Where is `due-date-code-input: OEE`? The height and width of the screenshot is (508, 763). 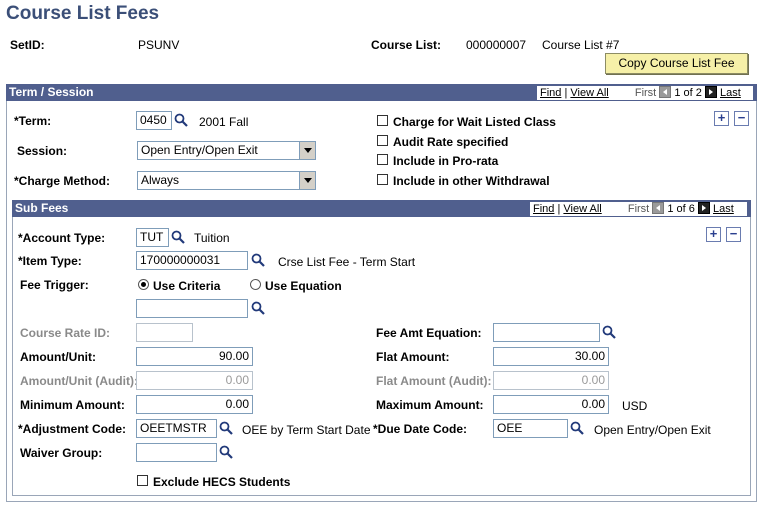 due-date-code-input: OEE is located at coordinates (530, 428).